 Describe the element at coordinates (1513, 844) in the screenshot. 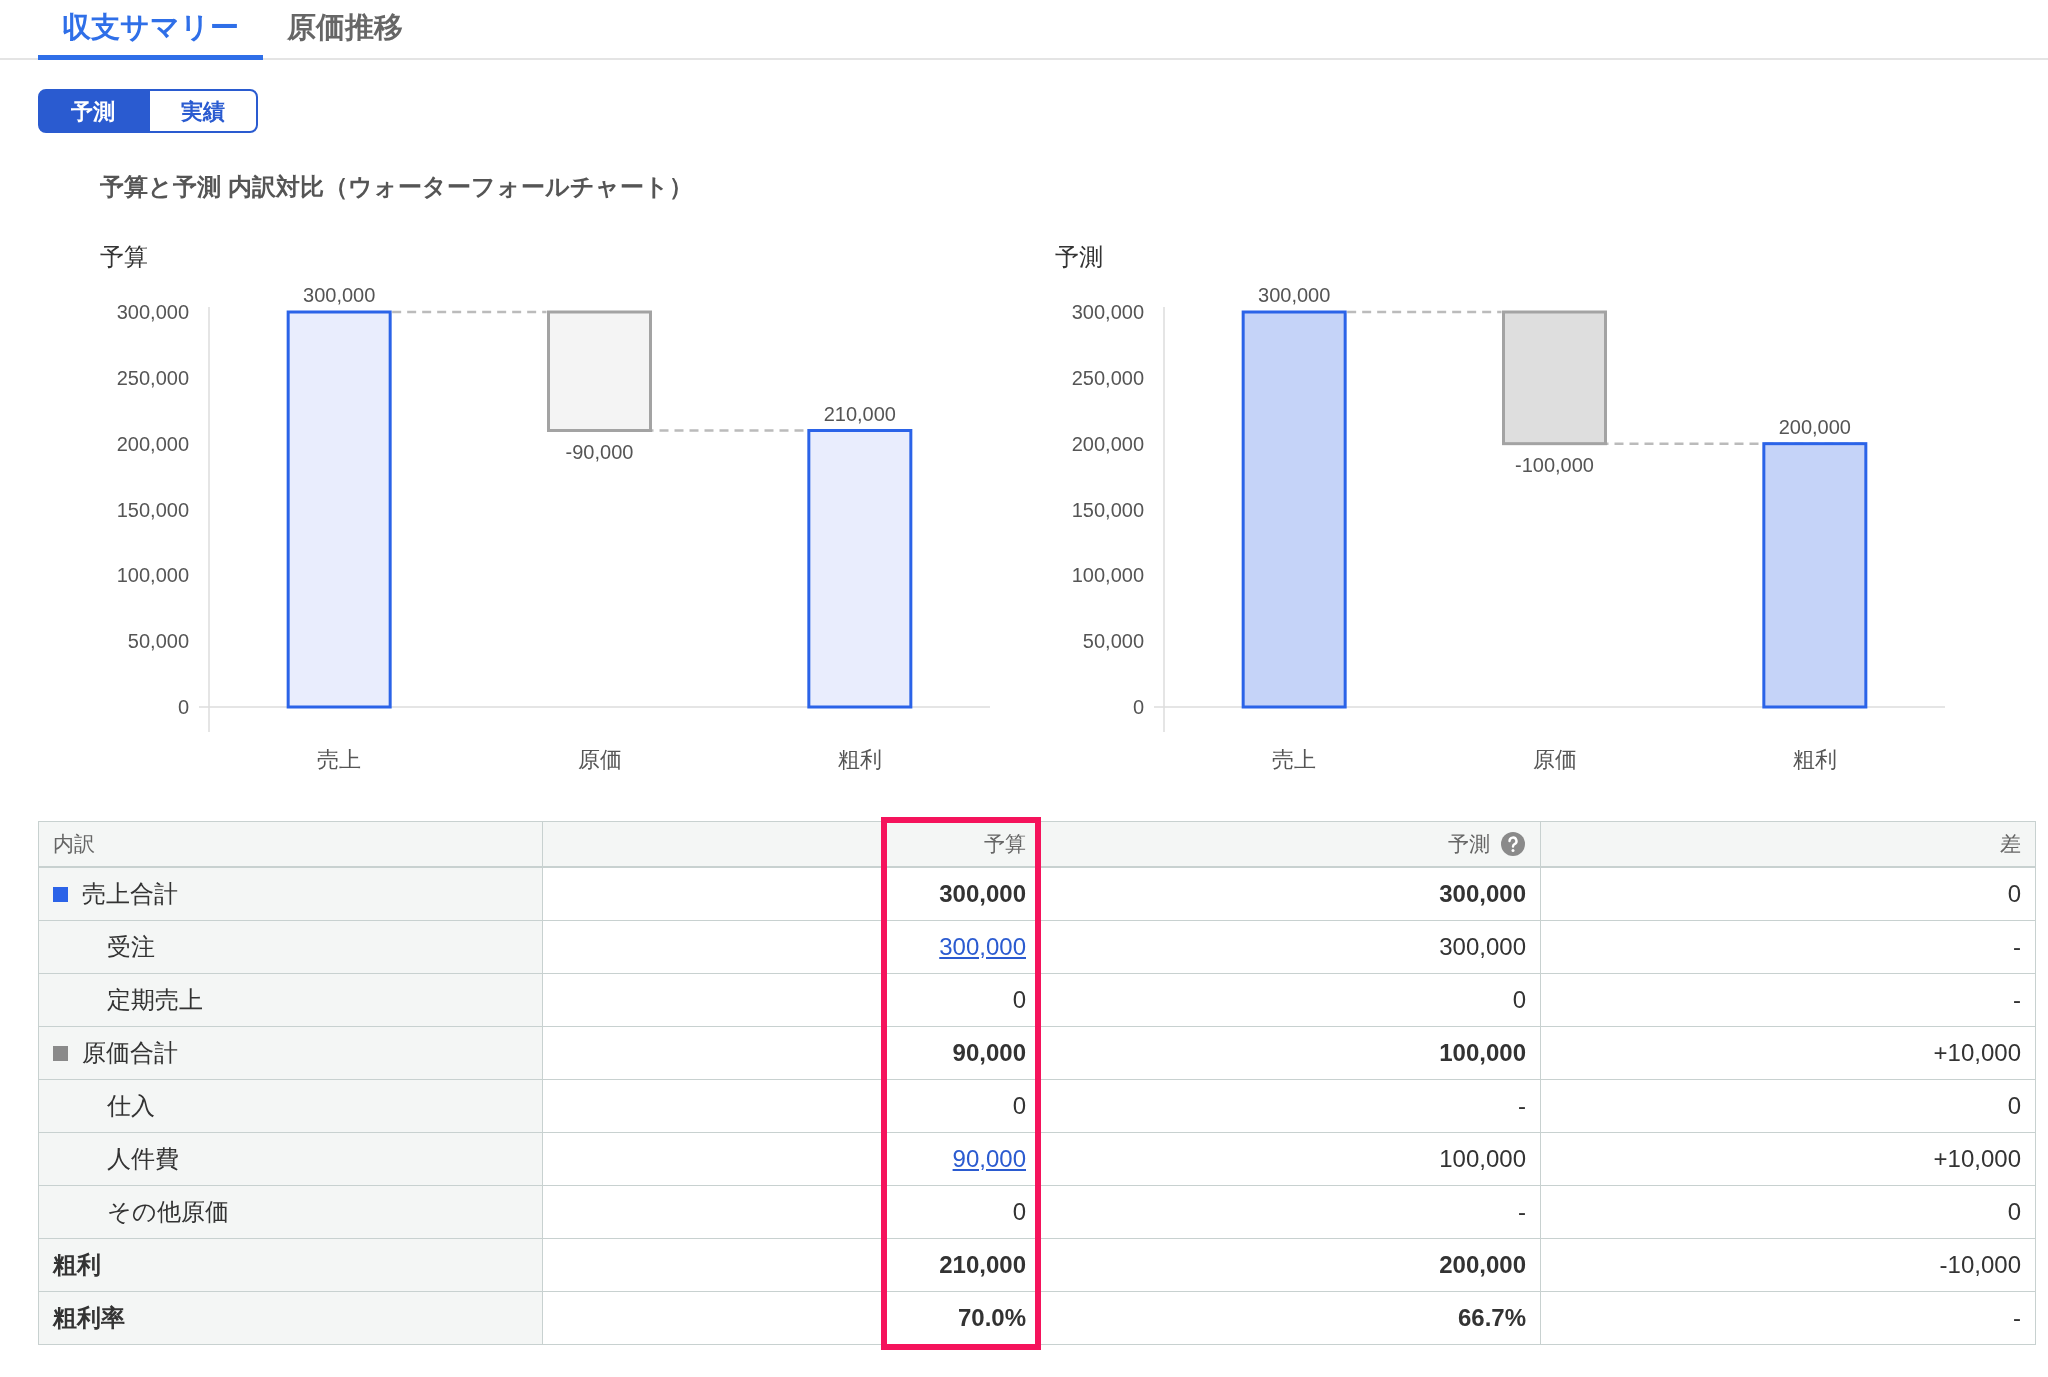

I see `help-icon` at that location.